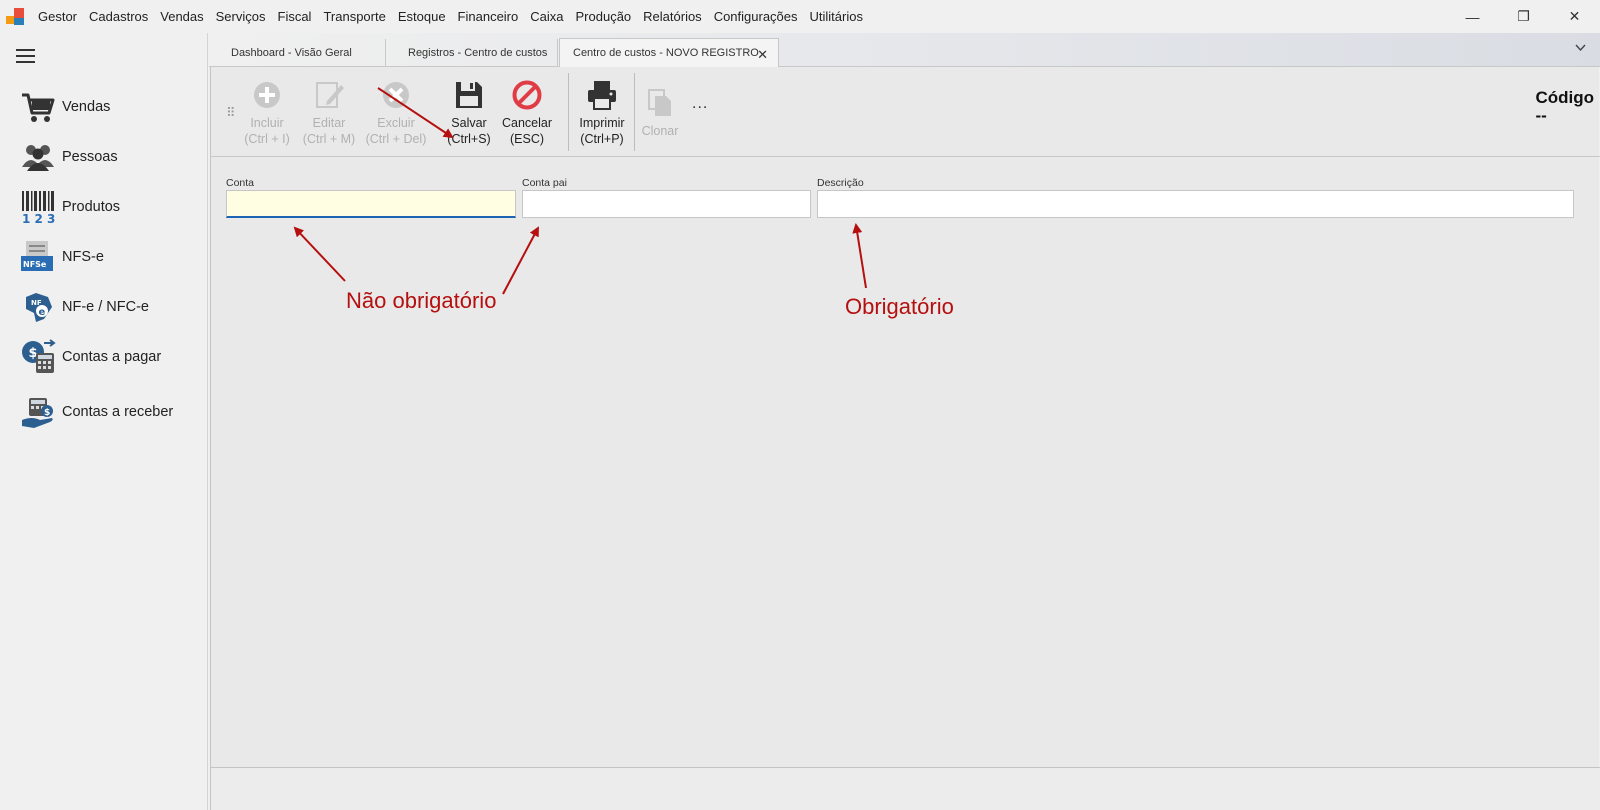  What do you see at coordinates (478, 53) in the screenshot?
I see `tab-label: Registros - Centro de custos` at bounding box center [478, 53].